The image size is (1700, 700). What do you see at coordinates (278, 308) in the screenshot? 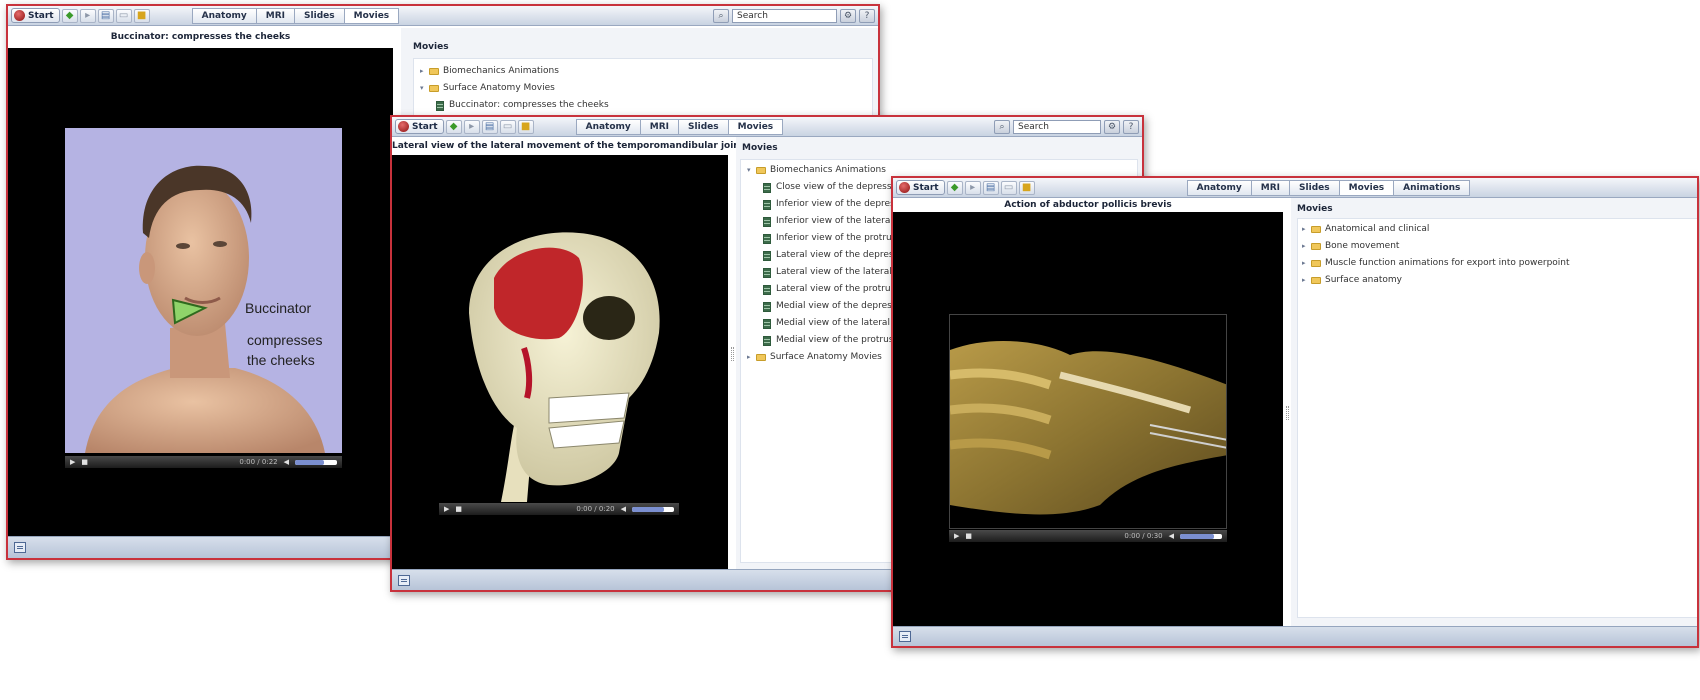
I see `overlay-label-muscle: Buccinator` at bounding box center [278, 308].